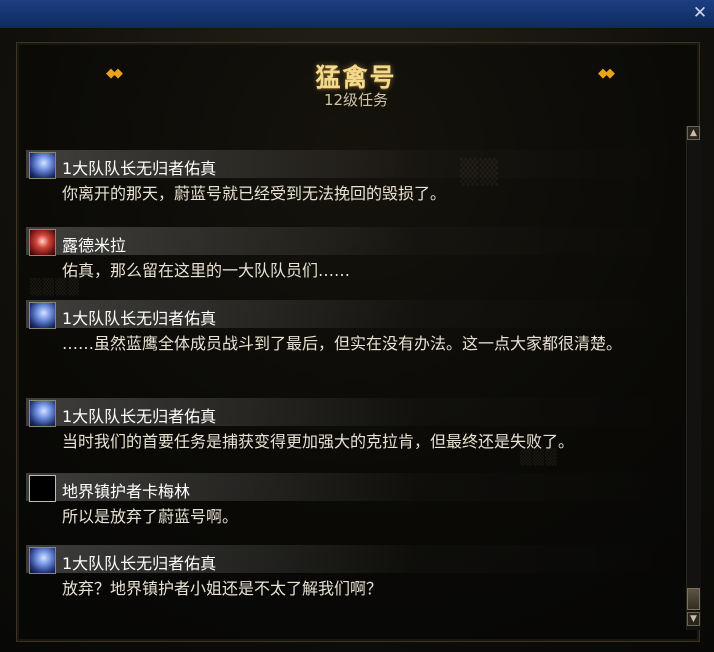 The image size is (714, 652). What do you see at coordinates (693, 599) in the screenshot?
I see `scroll-thumb` at bounding box center [693, 599].